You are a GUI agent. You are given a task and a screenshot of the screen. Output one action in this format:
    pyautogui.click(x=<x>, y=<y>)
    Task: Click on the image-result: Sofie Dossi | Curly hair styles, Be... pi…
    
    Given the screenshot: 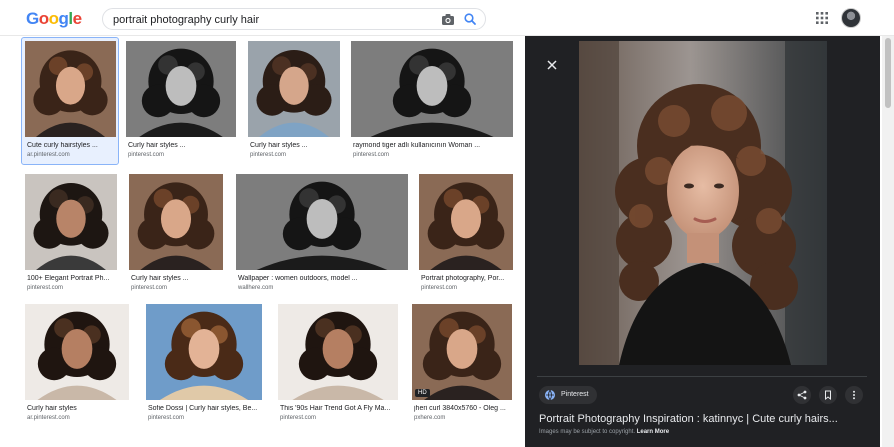 What is the action you would take?
    pyautogui.click(x=204, y=365)
    